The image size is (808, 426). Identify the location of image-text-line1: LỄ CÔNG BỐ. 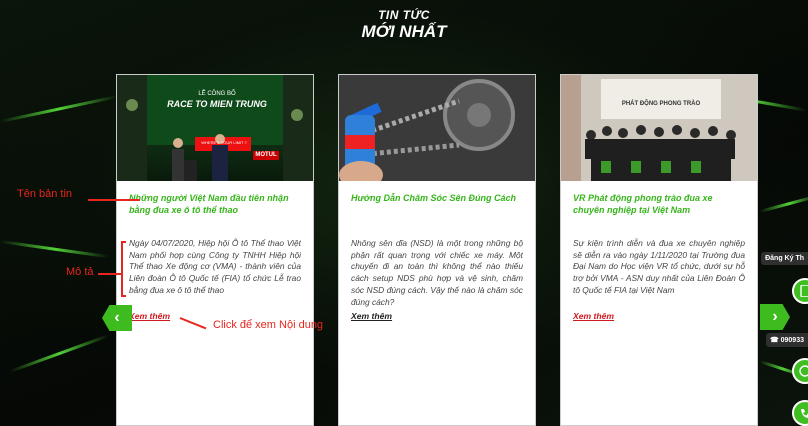
(217, 94).